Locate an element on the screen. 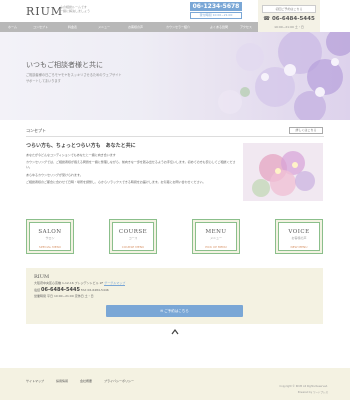 This screenshot has width=350, height=400. tile-course: COURSE コース COURSE MENU is located at coordinates (133, 236).